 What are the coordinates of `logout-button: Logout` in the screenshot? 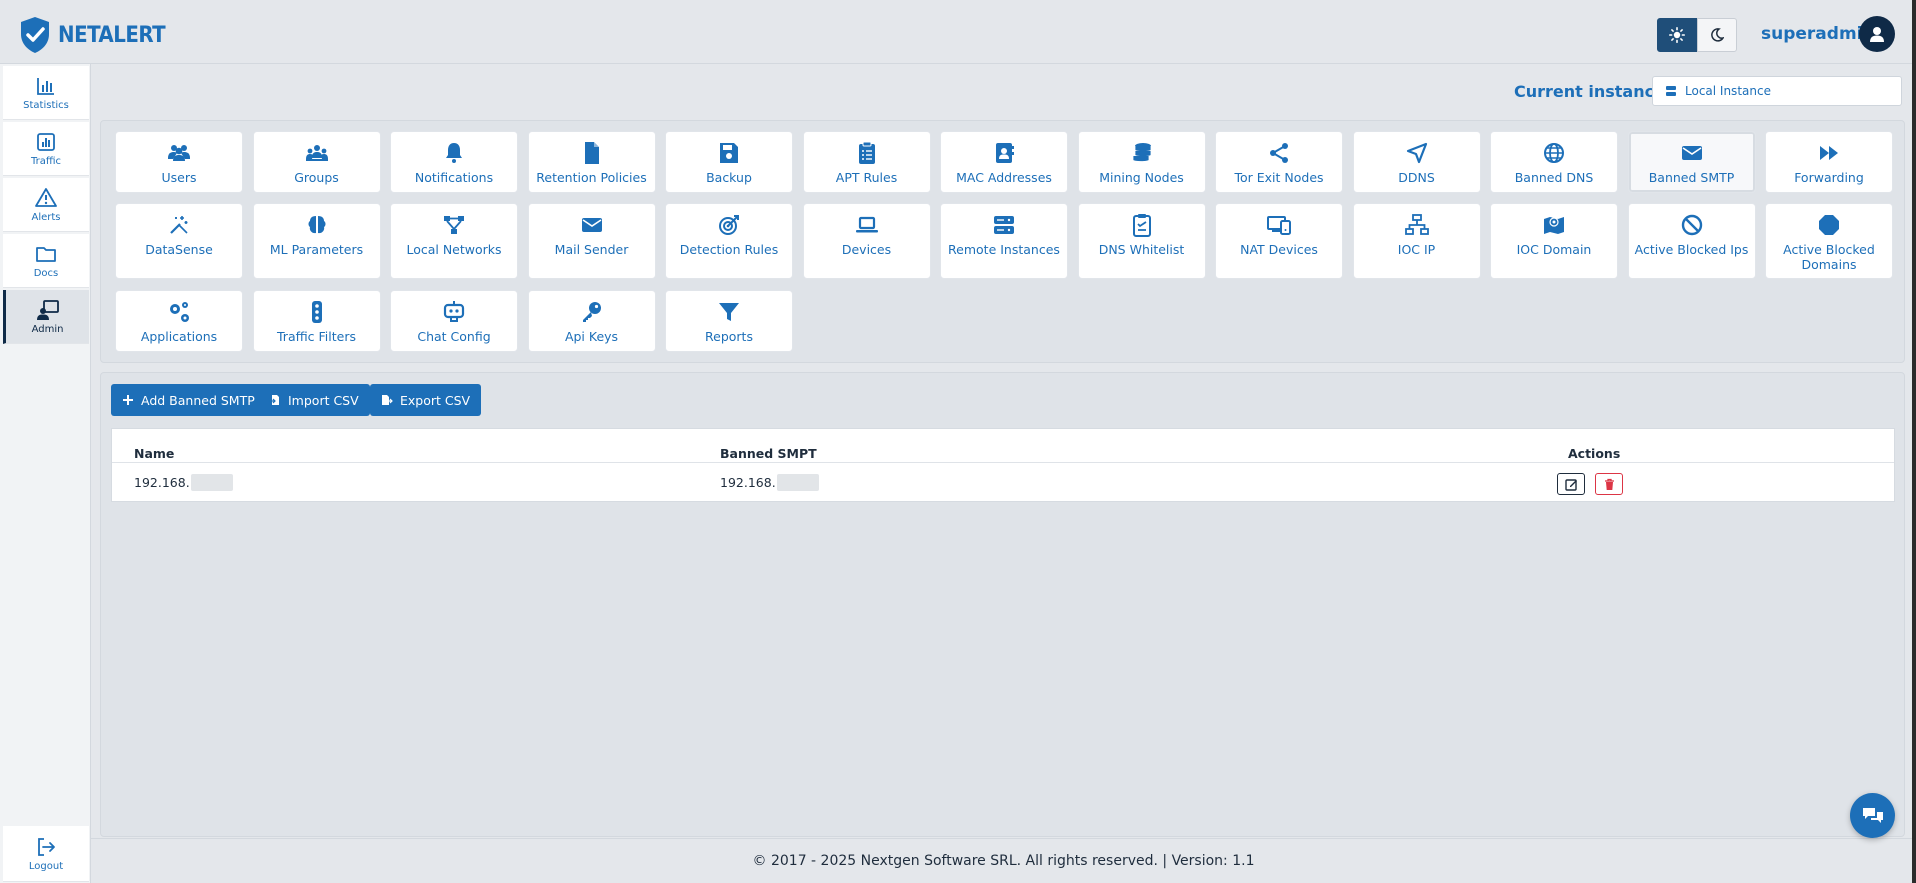 It's located at (46, 854).